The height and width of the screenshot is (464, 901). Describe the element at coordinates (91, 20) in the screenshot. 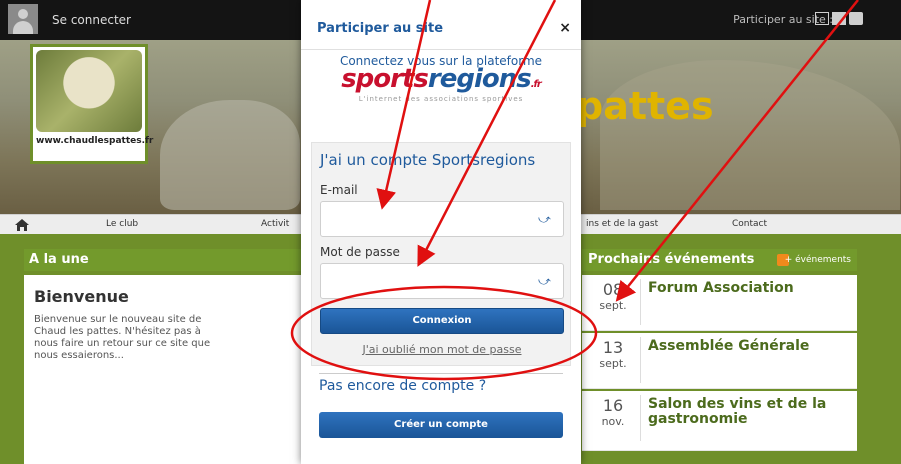

I see `login-link: Se connecter` at that location.